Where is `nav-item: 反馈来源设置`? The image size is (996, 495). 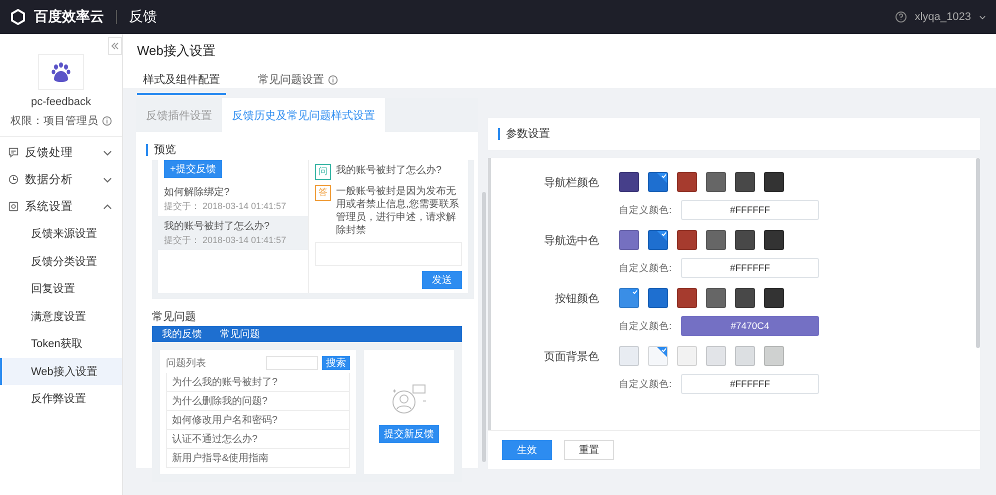
nav-item: 反馈来源设置 is located at coordinates (61, 234).